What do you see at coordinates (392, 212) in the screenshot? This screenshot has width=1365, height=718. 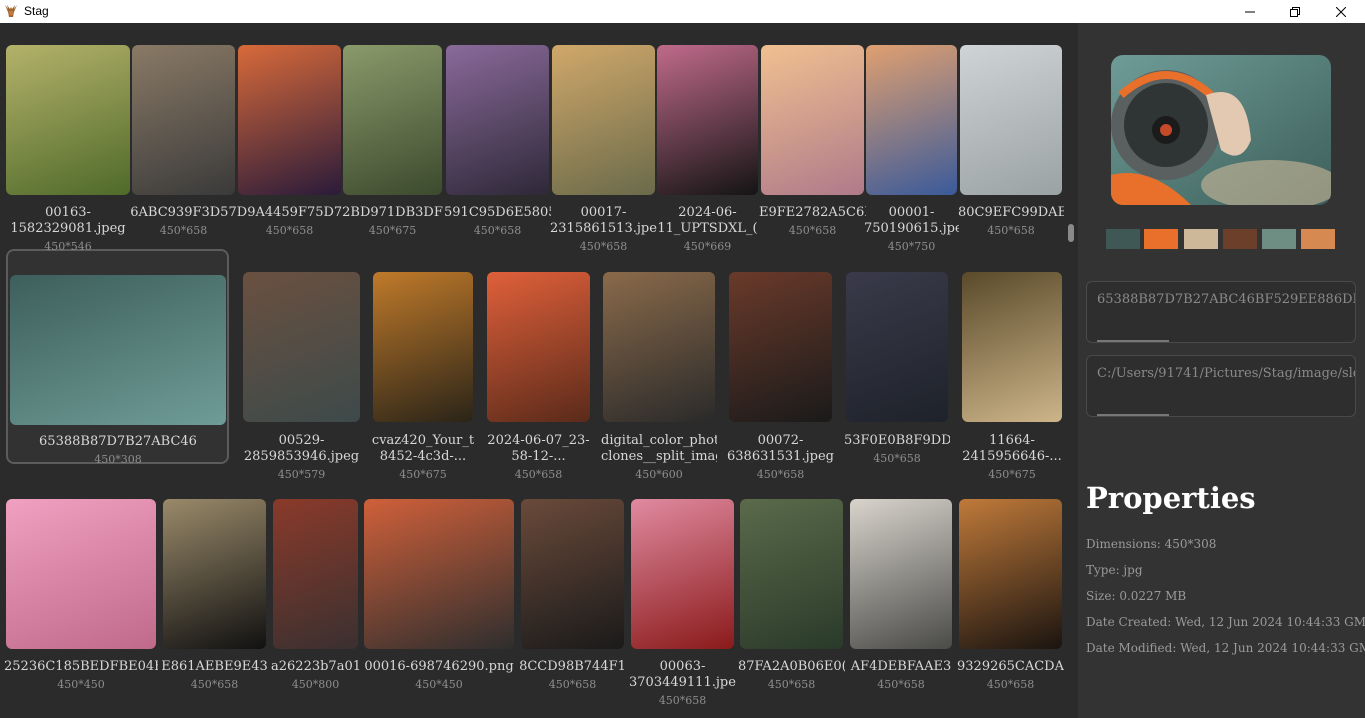 I see `image-filename-label: 2BD971DB3DF` at bounding box center [392, 212].